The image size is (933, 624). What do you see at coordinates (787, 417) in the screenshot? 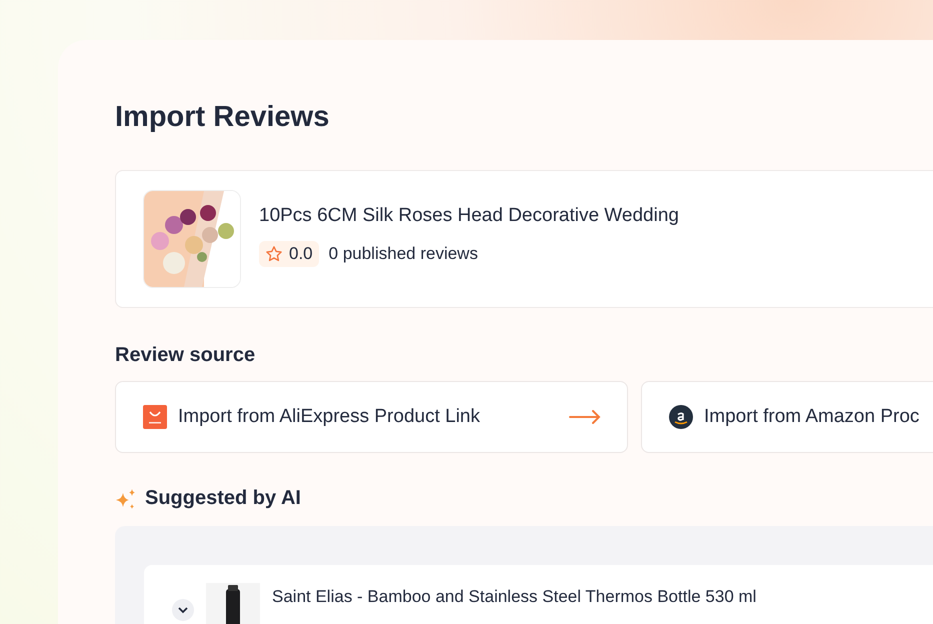
I see `import-source-button: Import from Amazon Proc` at bounding box center [787, 417].